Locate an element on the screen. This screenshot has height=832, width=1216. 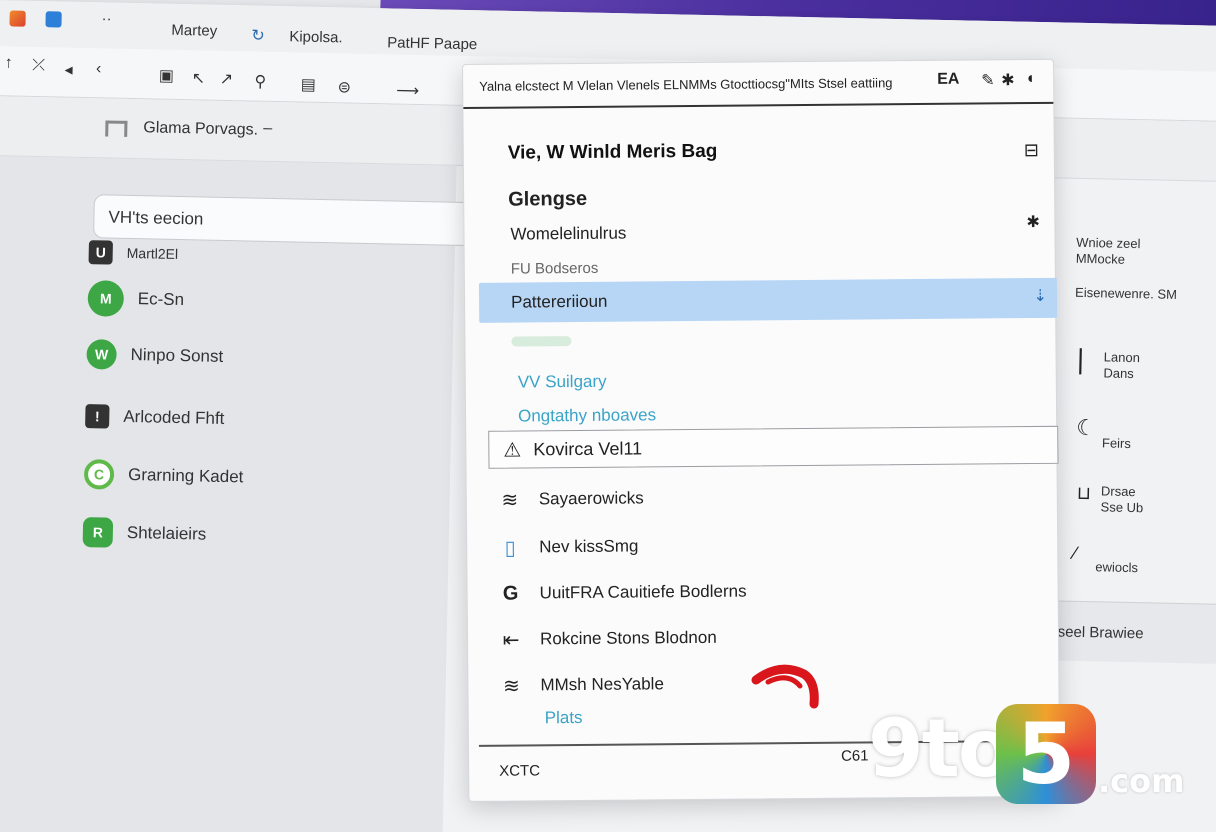
red-arrow-annotation is located at coordinates (785, 686).